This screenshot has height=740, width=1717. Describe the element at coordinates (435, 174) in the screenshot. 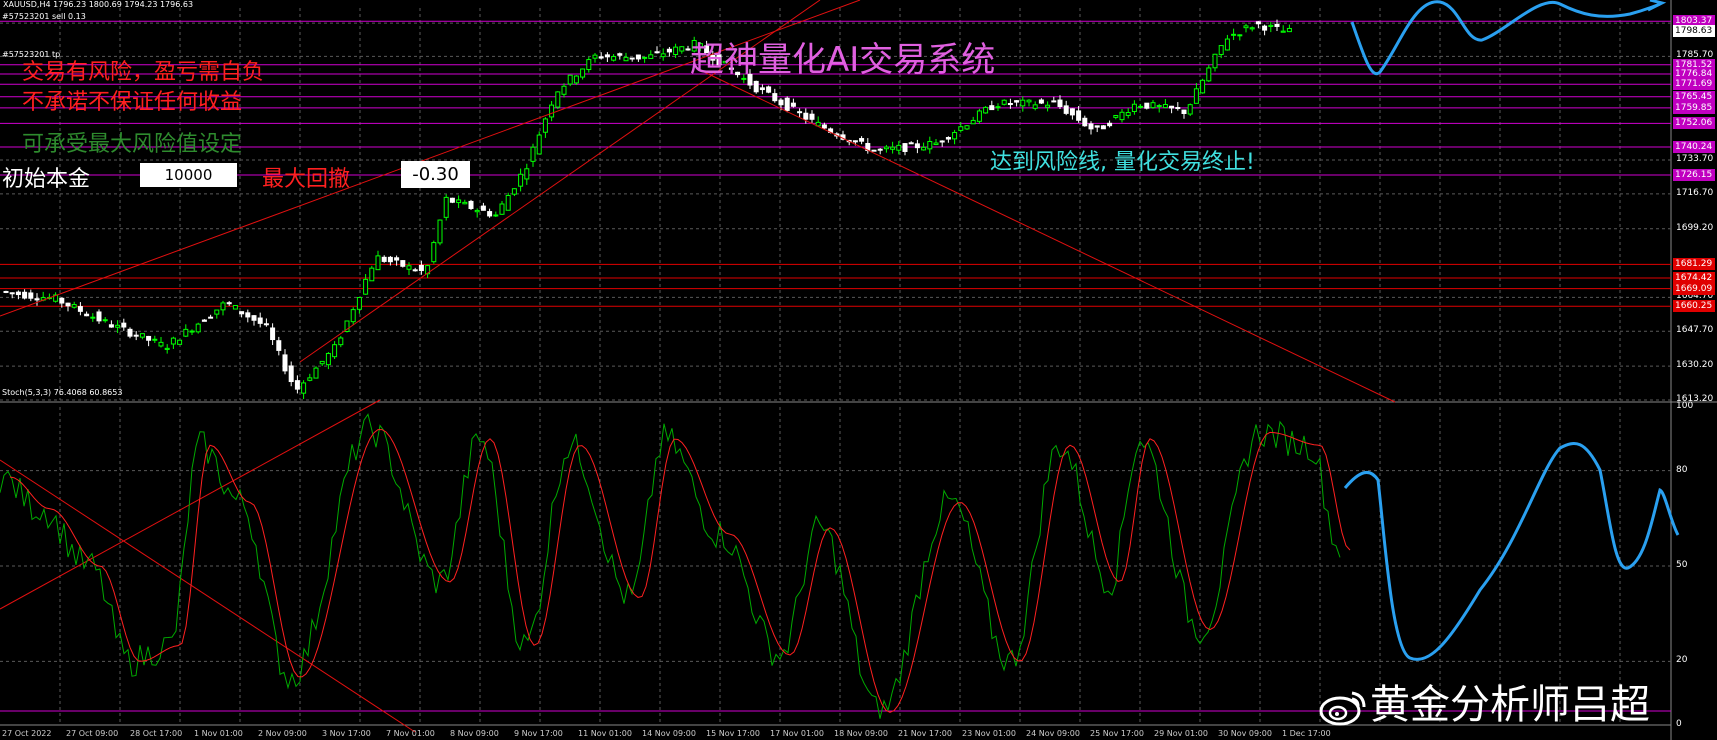

I see `drawdown-input: -0.30` at that location.